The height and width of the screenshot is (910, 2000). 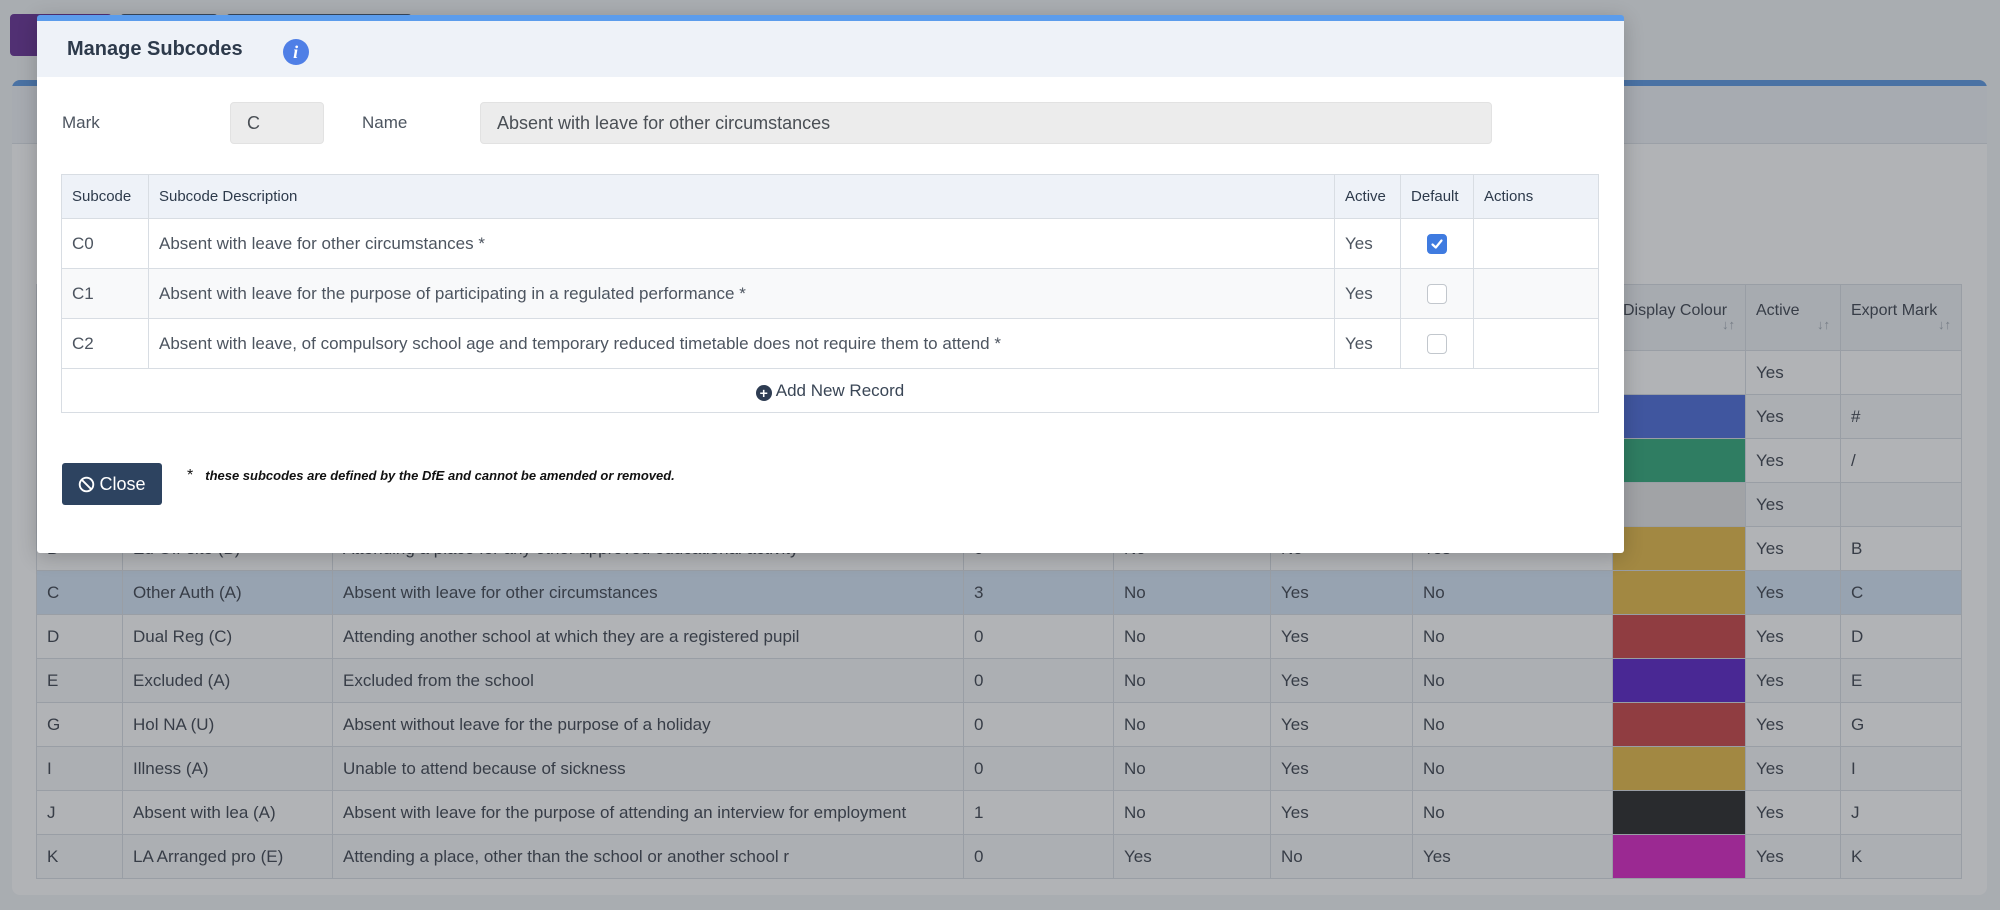 What do you see at coordinates (385, 122) in the screenshot?
I see `name-label: Name` at bounding box center [385, 122].